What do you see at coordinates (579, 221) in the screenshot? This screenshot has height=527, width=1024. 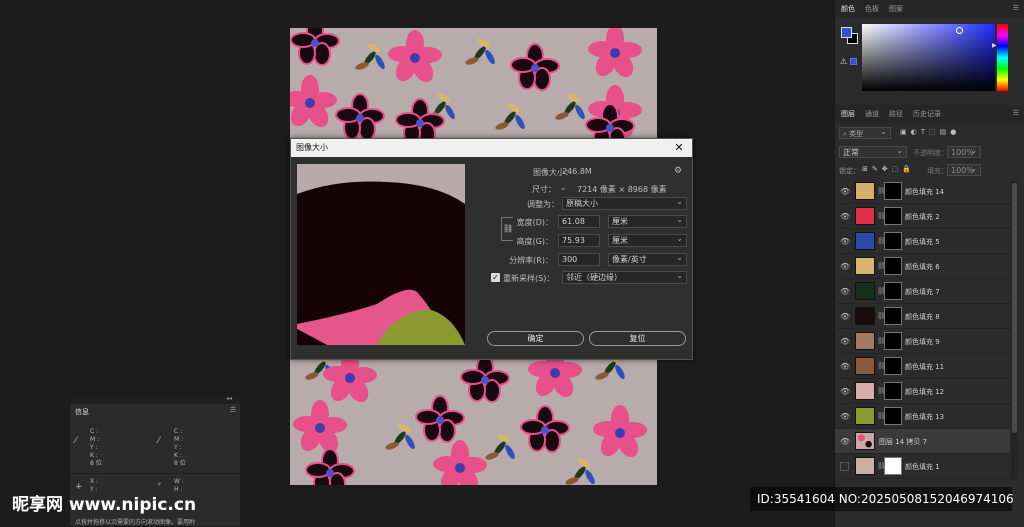 I see `width-input: 61.08` at bounding box center [579, 221].